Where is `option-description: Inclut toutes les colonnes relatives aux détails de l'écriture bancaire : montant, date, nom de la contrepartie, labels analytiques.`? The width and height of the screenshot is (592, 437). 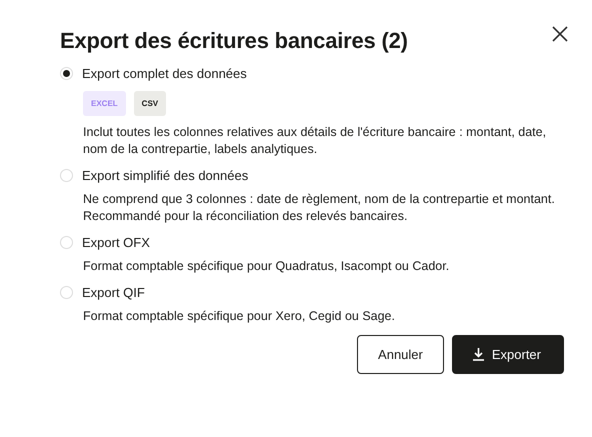
option-description: Inclut toutes les colonnes relatives aux détails de l'écriture bancaire : montant, date, nom de la contrepartie, labels analytiques. is located at coordinates (315, 141).